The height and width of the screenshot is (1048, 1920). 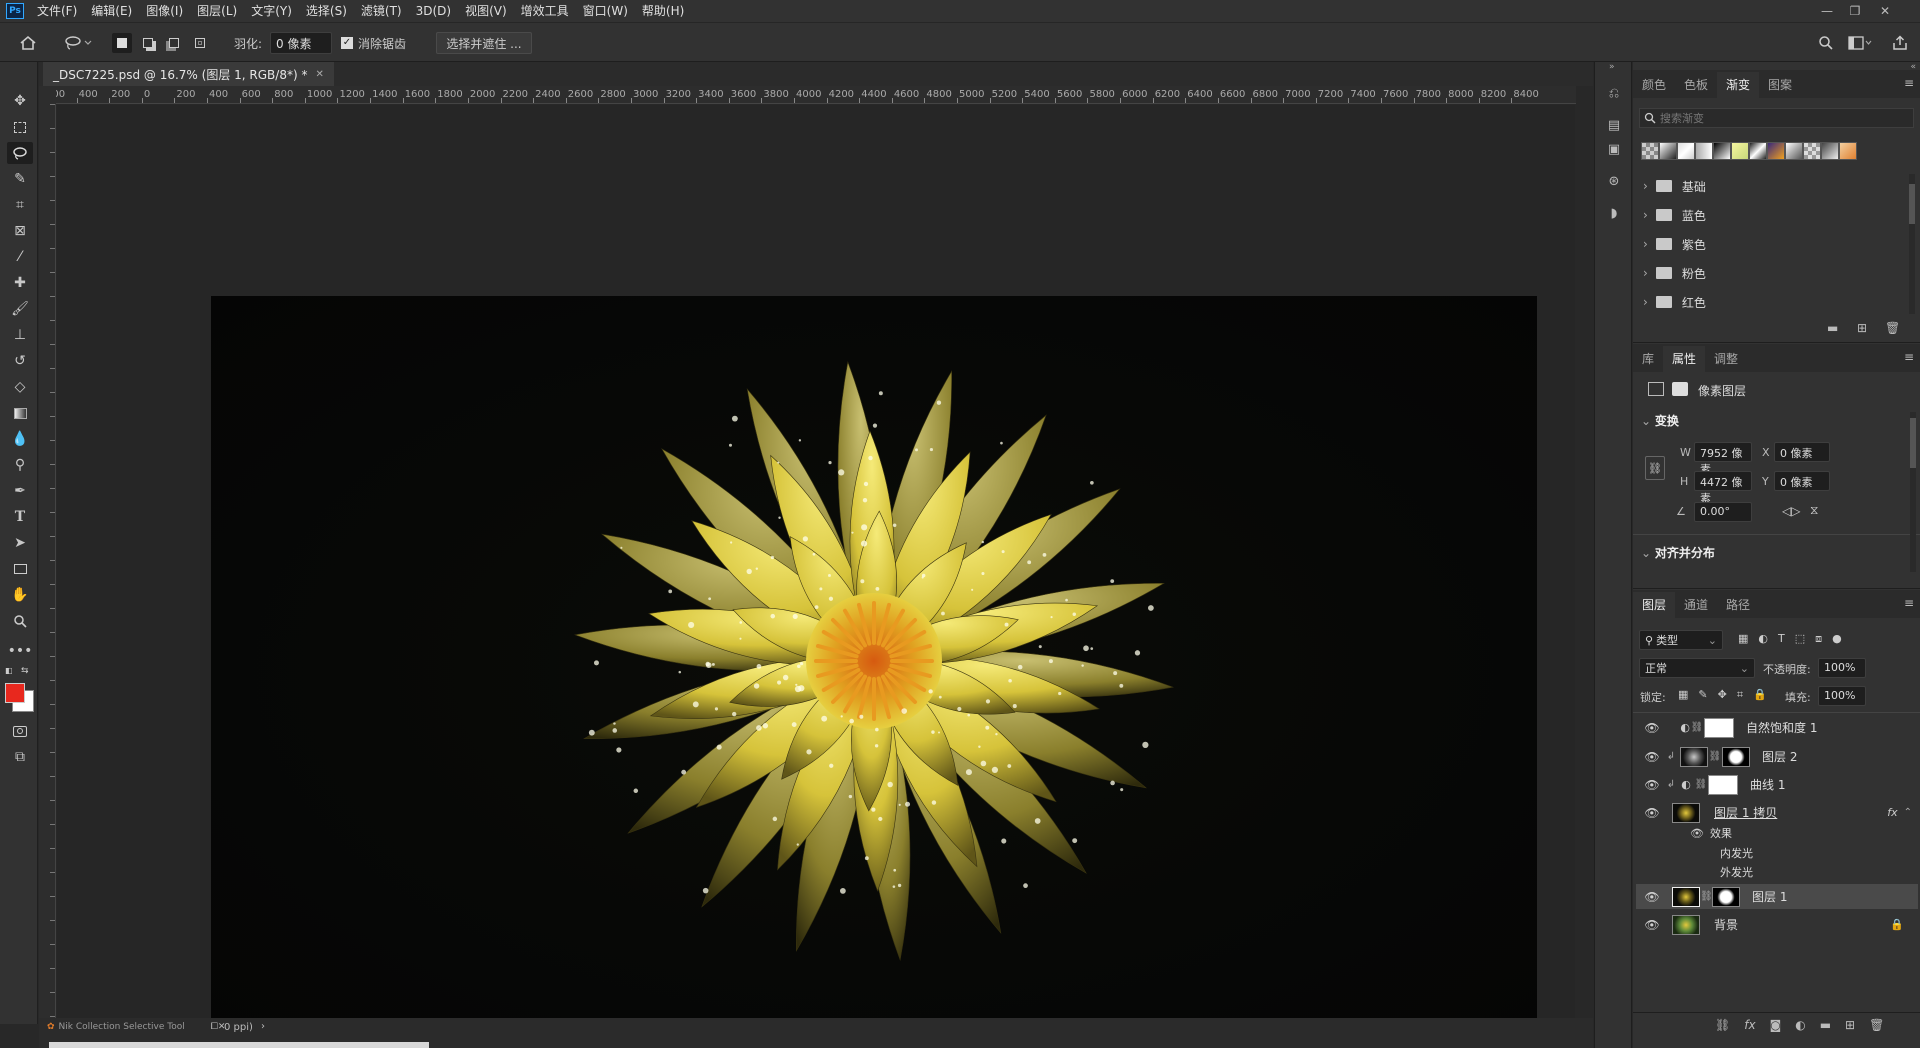 I want to click on menu-3d: 3D(D), so click(x=433, y=11).